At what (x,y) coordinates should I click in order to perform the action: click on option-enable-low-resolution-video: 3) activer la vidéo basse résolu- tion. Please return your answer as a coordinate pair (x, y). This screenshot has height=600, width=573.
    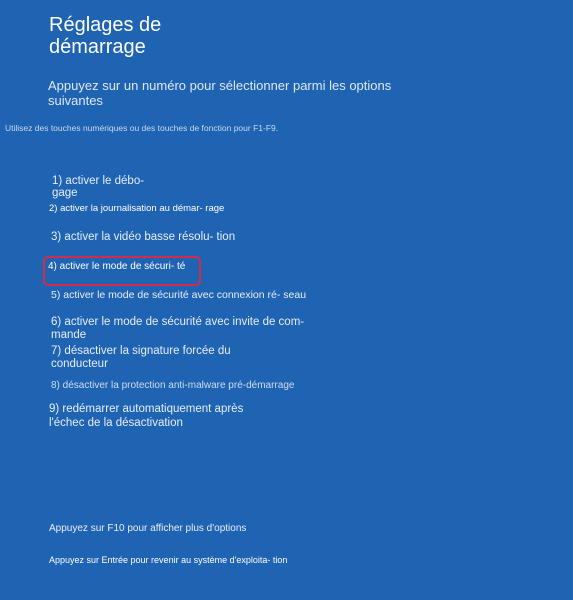
    Looking at the image, I should click on (146, 237).